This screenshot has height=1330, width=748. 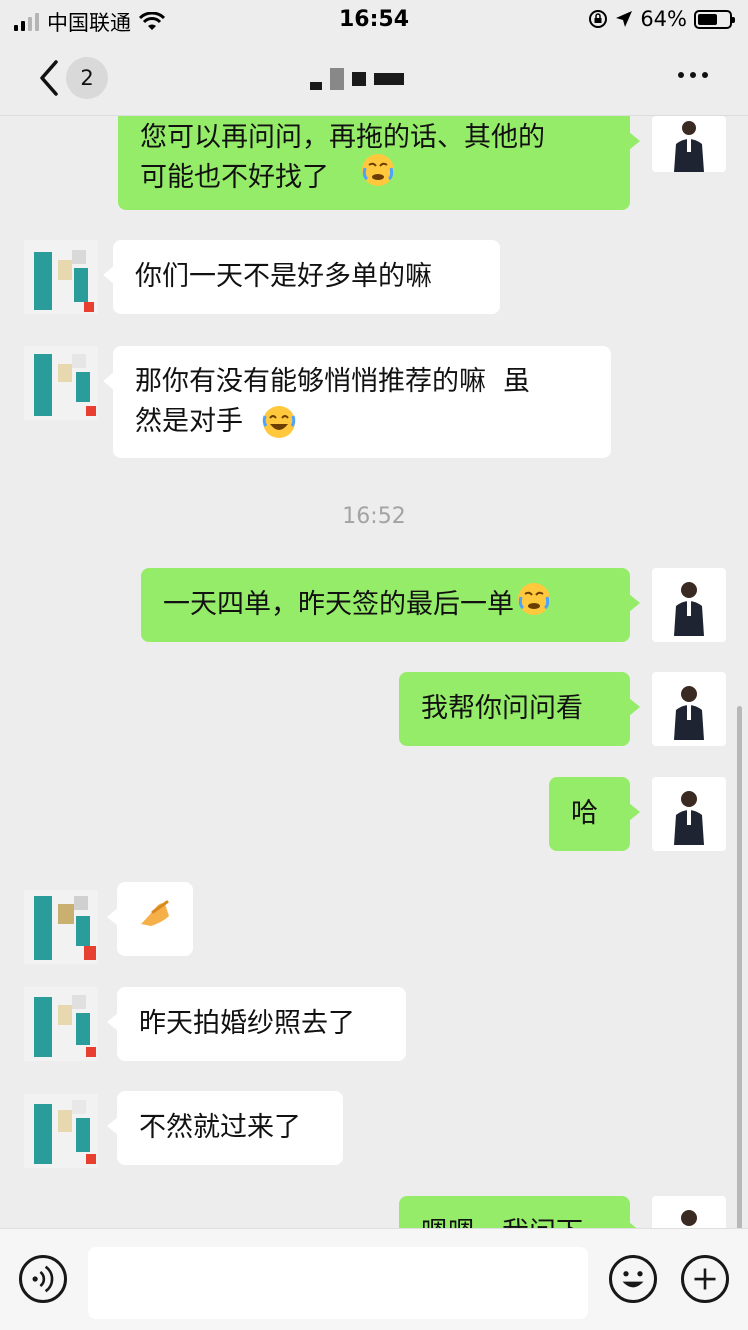 I want to click on outgoing-message: 一天四单，昨天签的最后一单, so click(x=390, y=605).